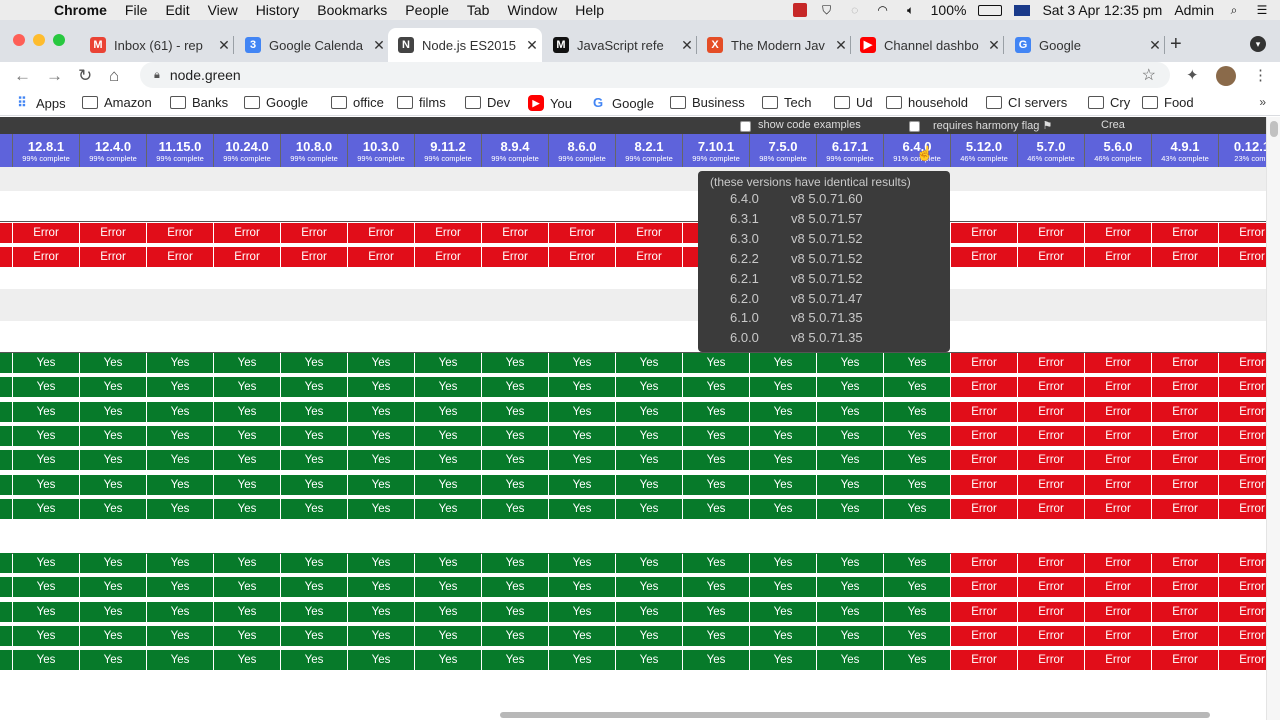 This screenshot has width=1280, height=720. I want to click on vertical-scroll-thumb, so click(1274, 129).